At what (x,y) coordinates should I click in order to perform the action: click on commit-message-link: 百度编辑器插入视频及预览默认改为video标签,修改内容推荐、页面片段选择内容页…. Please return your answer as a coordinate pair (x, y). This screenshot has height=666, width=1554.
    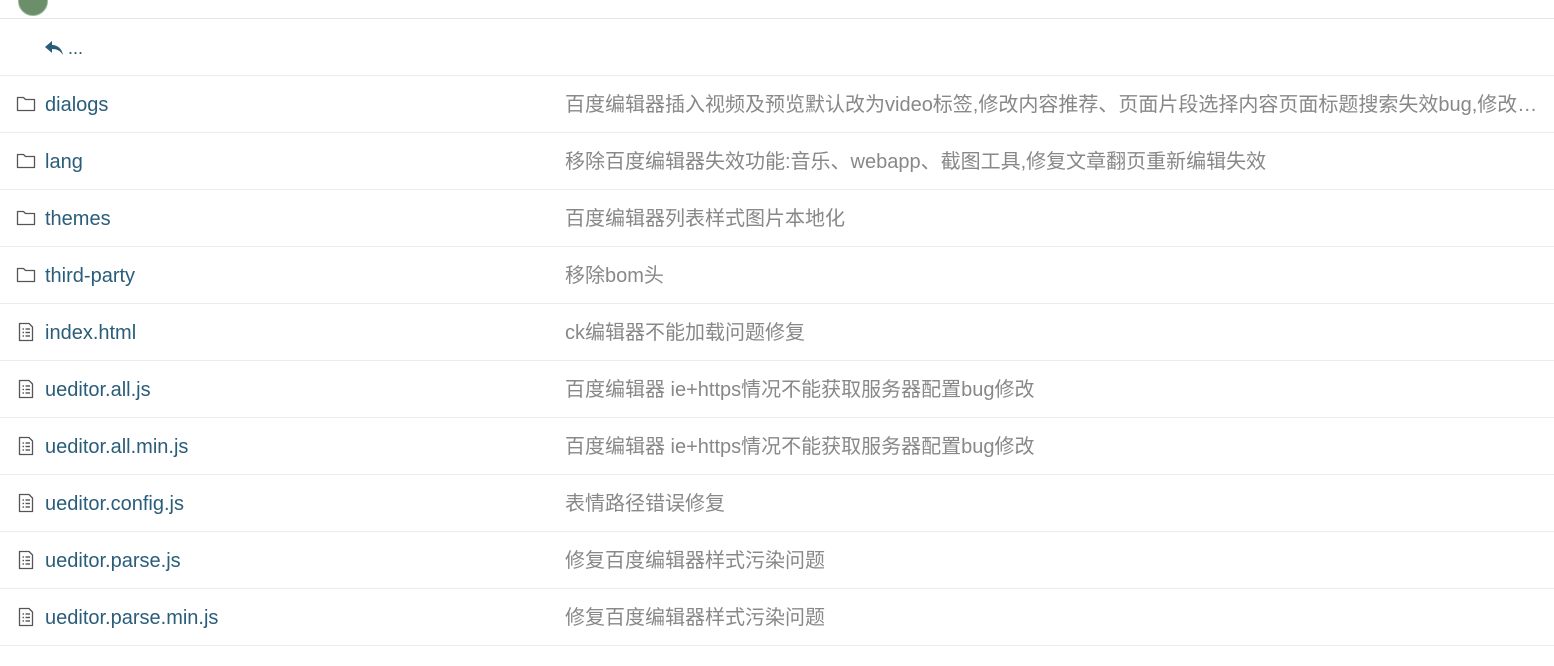
    Looking at the image, I should click on (1052, 105).